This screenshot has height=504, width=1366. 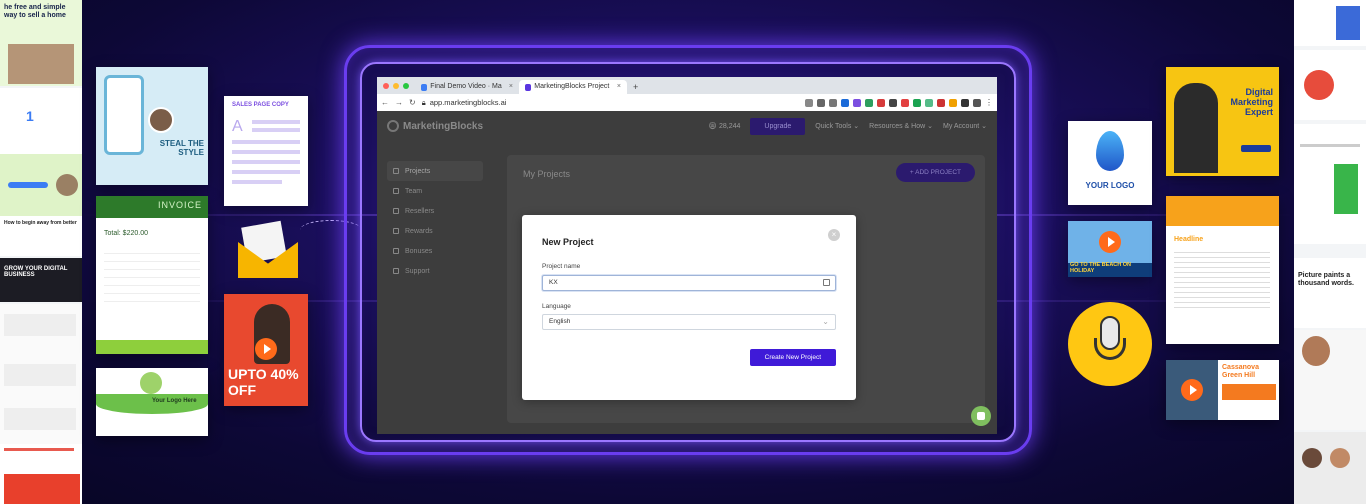 What do you see at coordinates (1110, 151) in the screenshot?
I see `flame-logo-icon` at bounding box center [1110, 151].